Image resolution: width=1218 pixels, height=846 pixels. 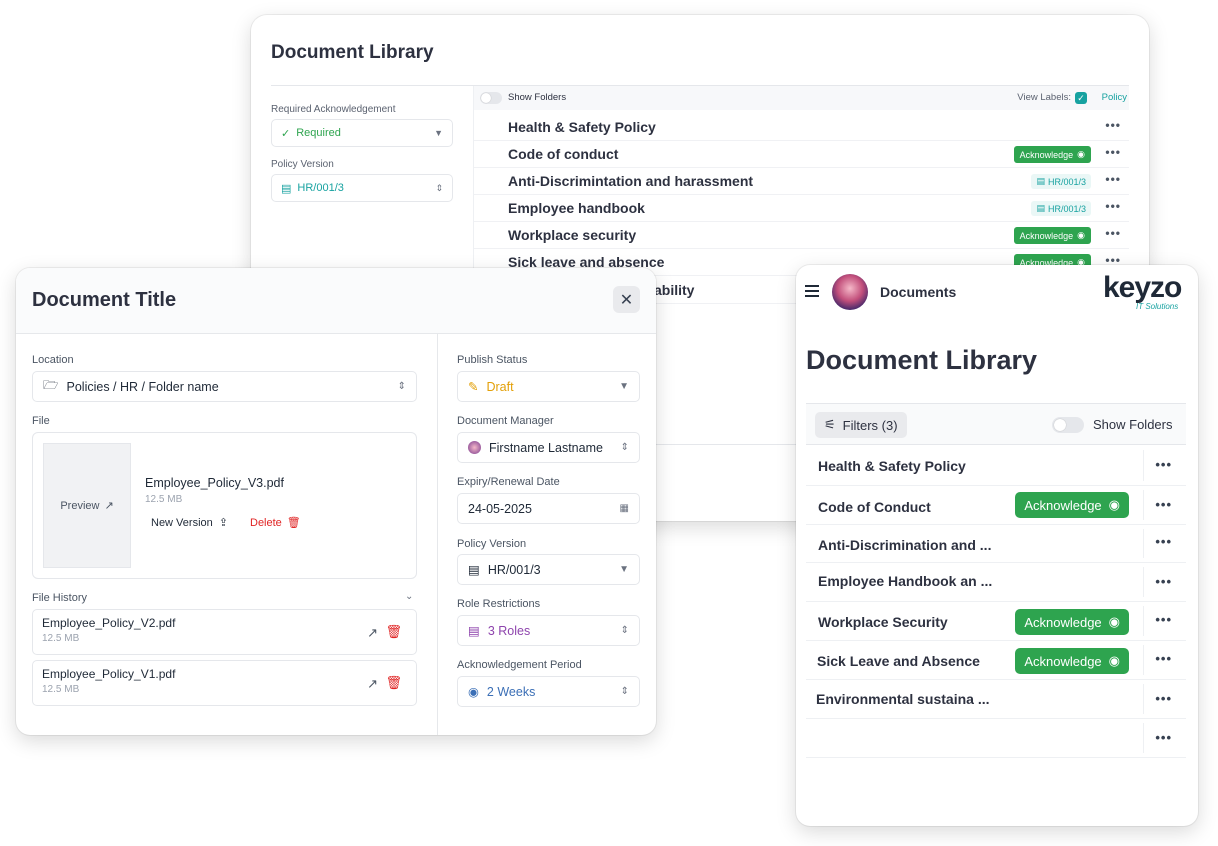 What do you see at coordinates (182, 522) in the screenshot?
I see `new-version-label: New Version` at bounding box center [182, 522].